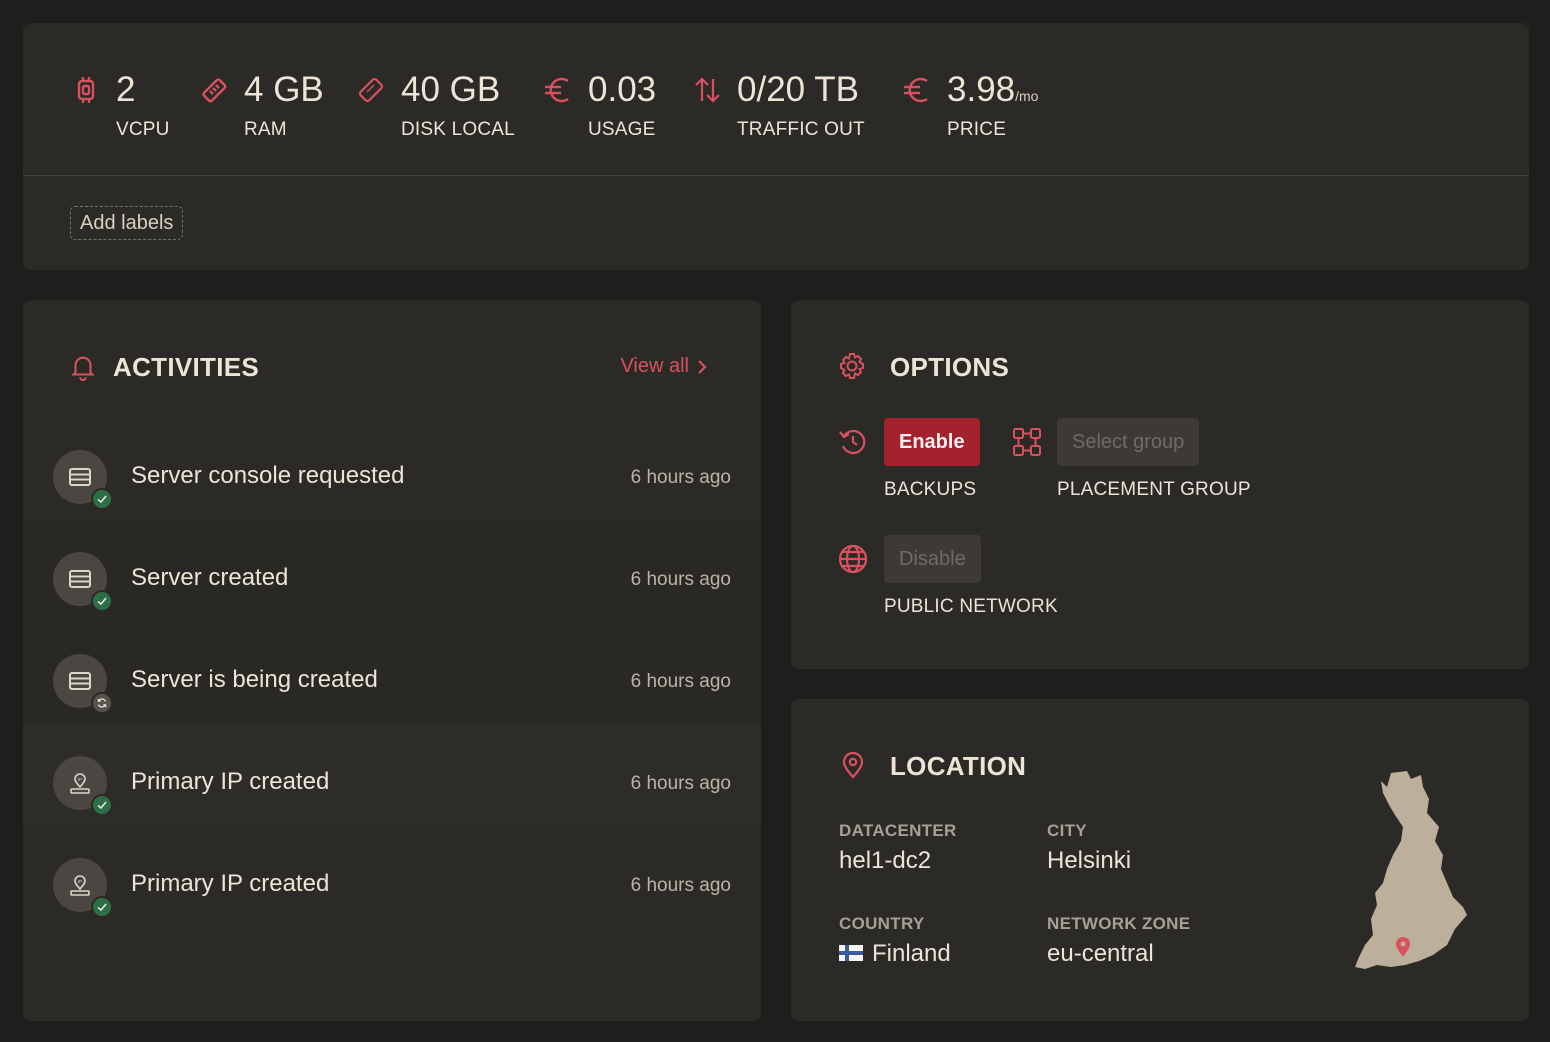  I want to click on finland-map, so click(1411, 870).